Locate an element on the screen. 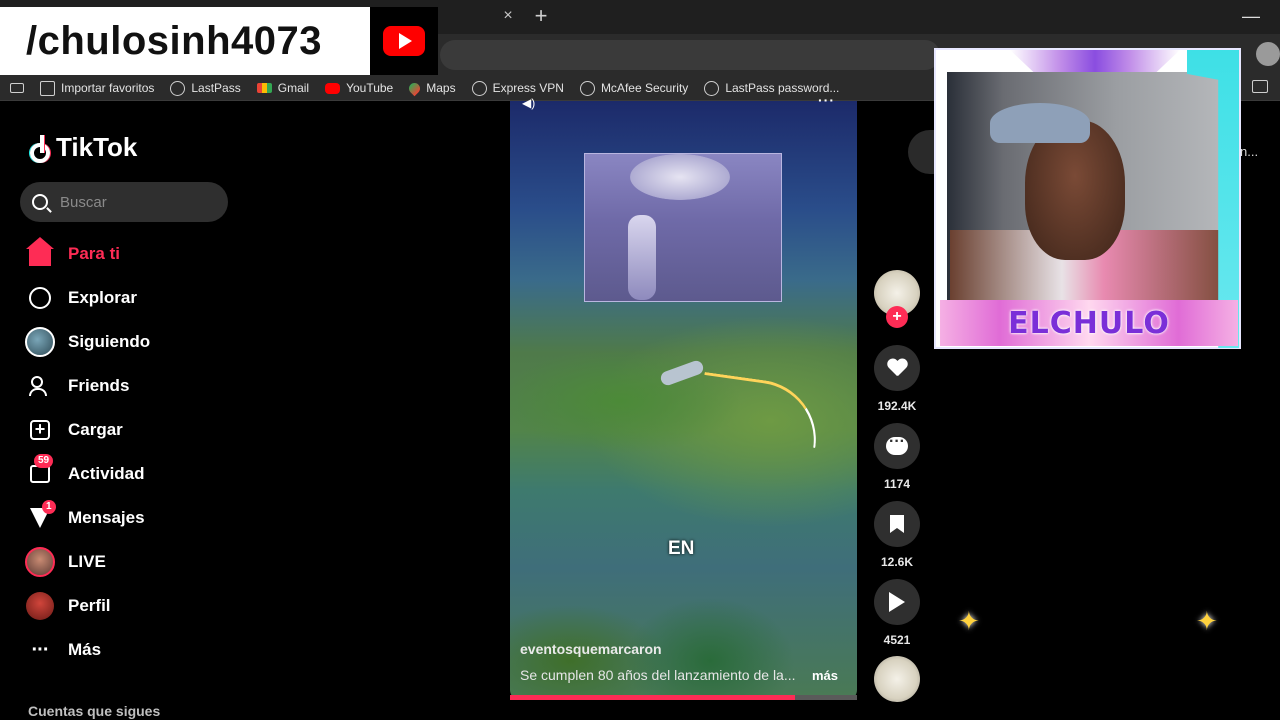 Image resolution: width=1280 pixels, height=720 pixels. like-count: 192.4K is located at coordinates (897, 406).